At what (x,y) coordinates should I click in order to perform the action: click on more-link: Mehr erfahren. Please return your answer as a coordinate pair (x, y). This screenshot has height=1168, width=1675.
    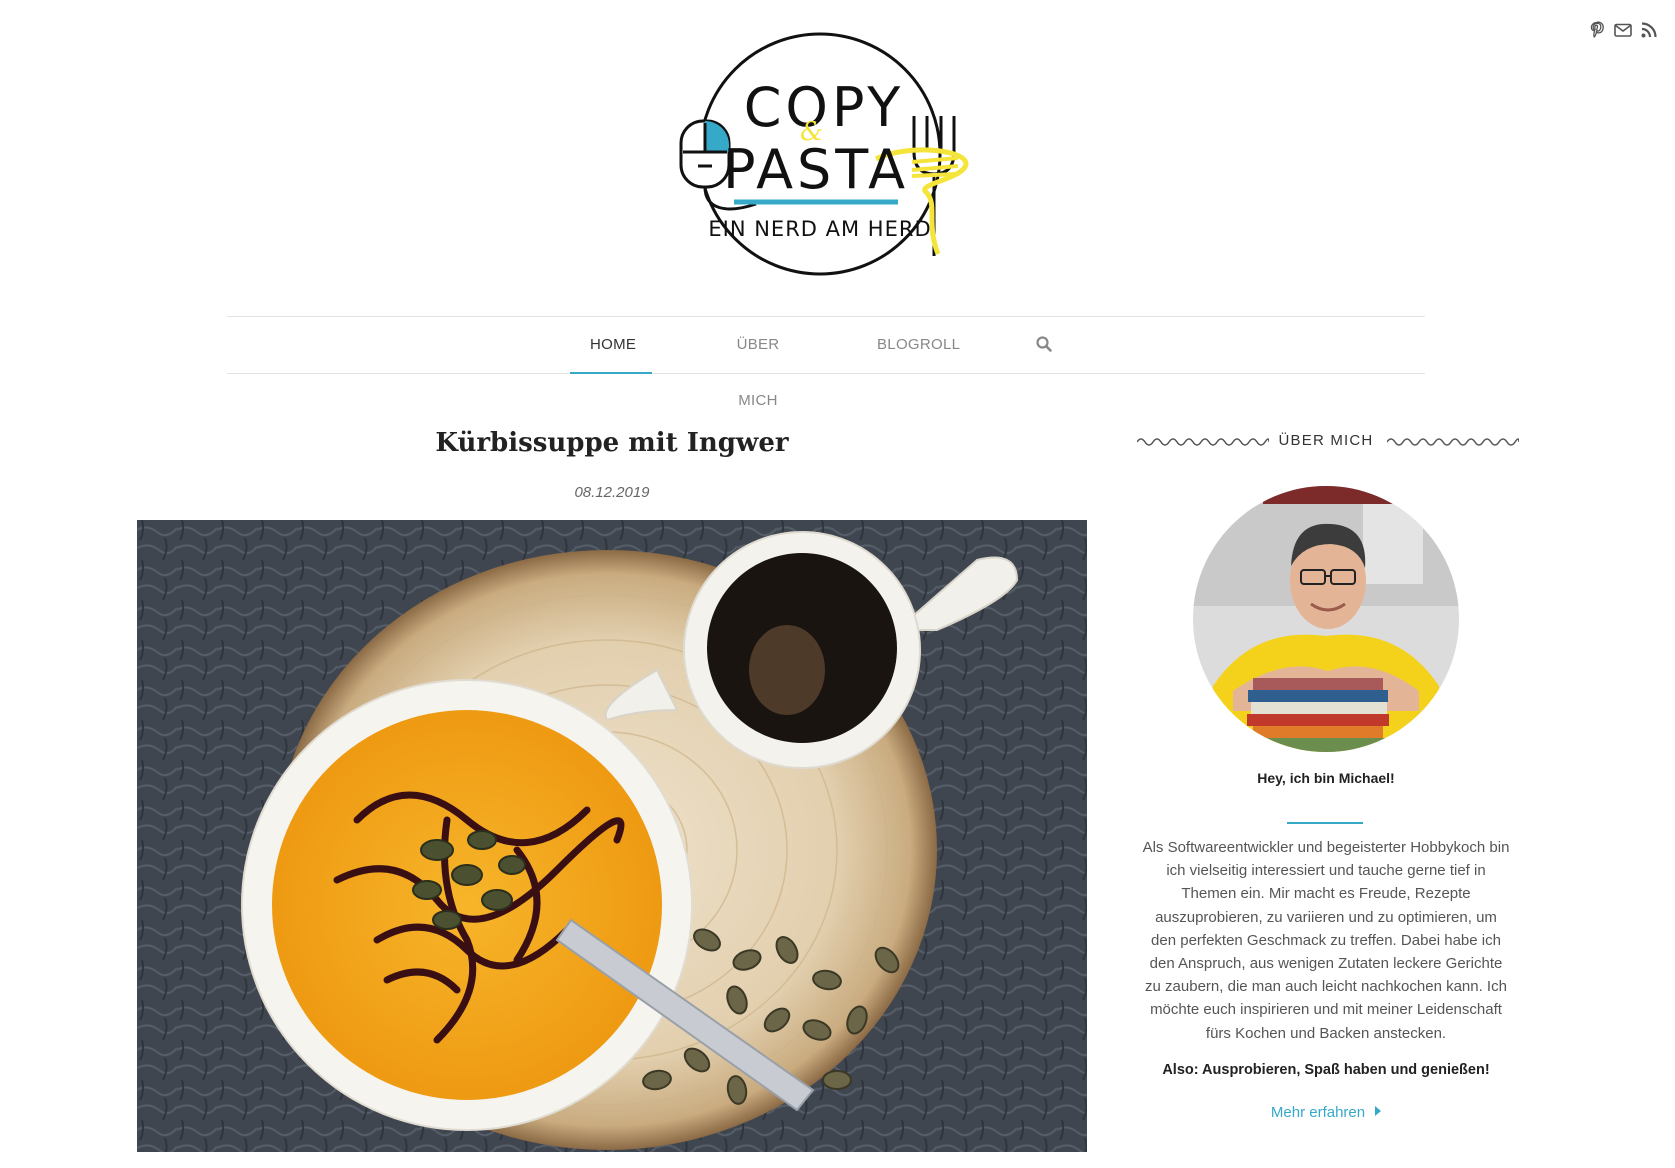
    Looking at the image, I should click on (1326, 1112).